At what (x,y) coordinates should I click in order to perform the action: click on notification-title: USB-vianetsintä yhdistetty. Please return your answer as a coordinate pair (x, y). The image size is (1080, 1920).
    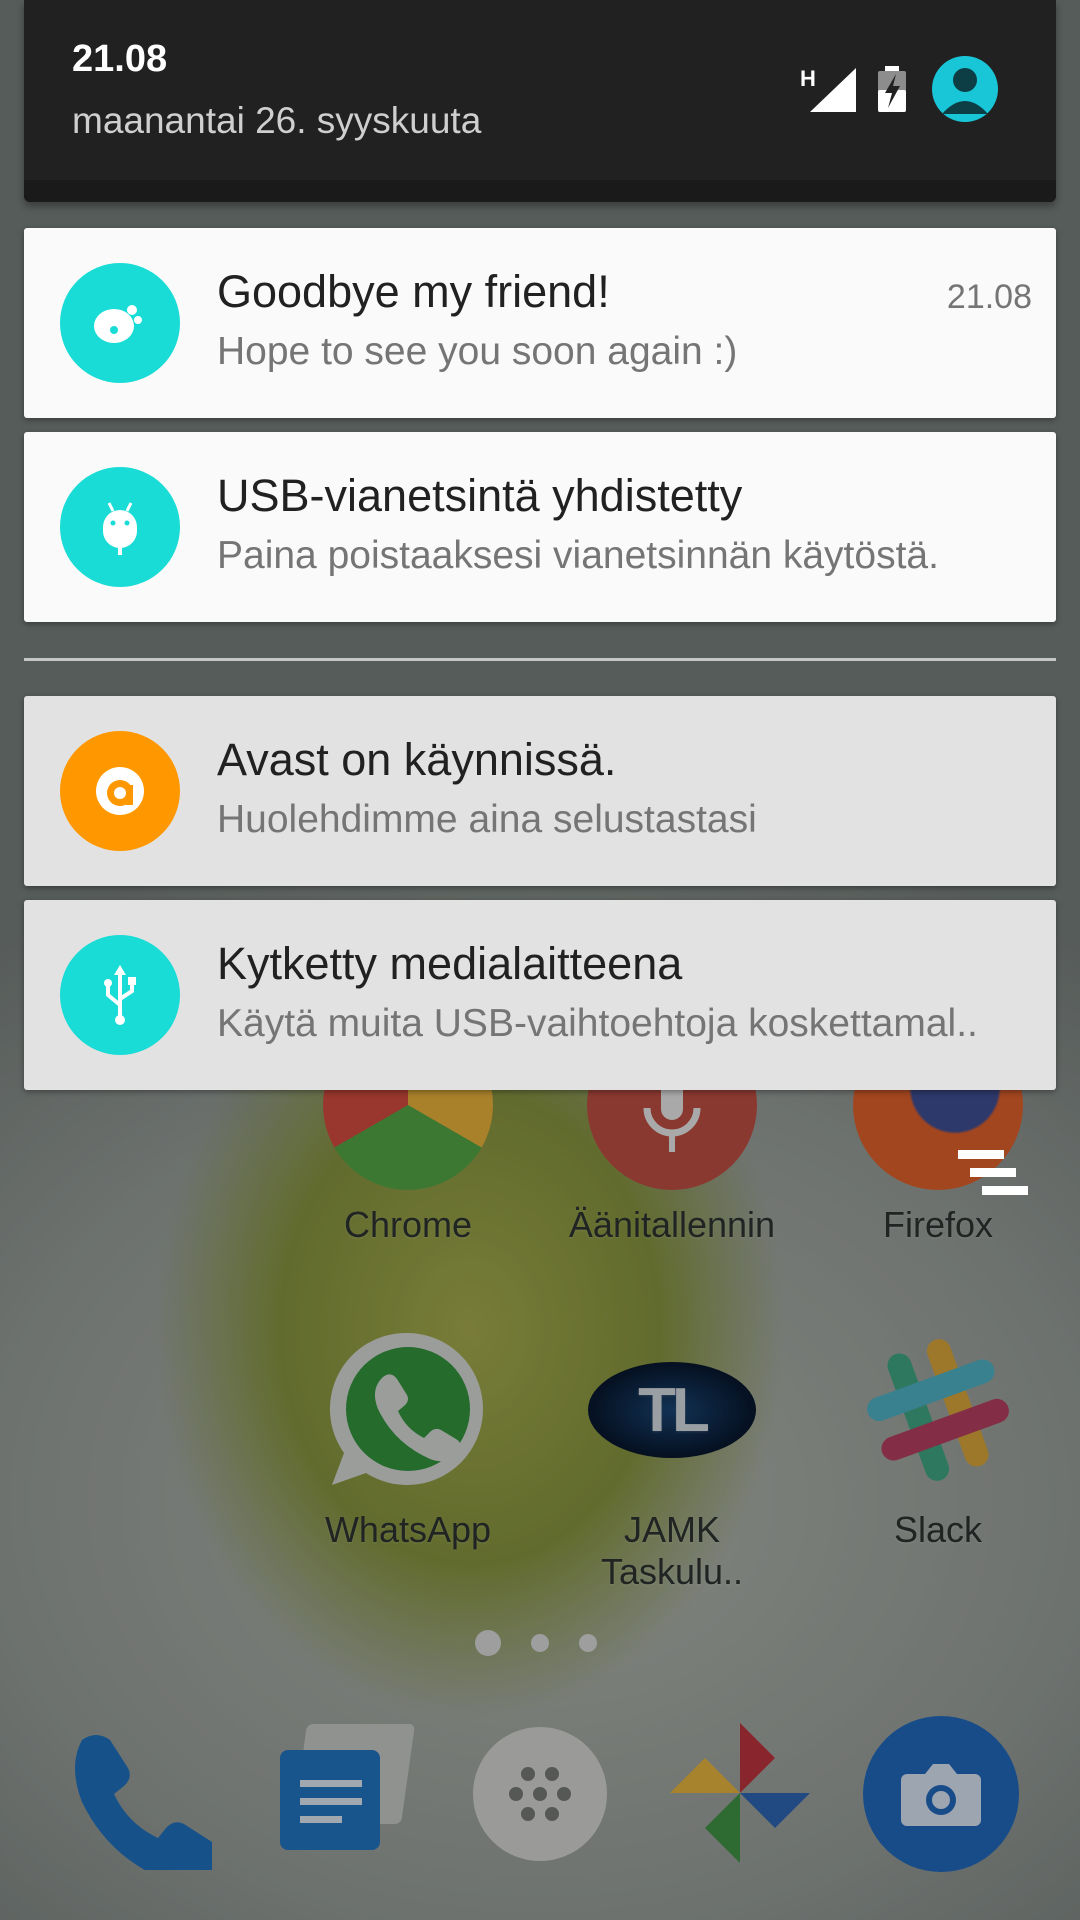
    Looking at the image, I should click on (480, 495).